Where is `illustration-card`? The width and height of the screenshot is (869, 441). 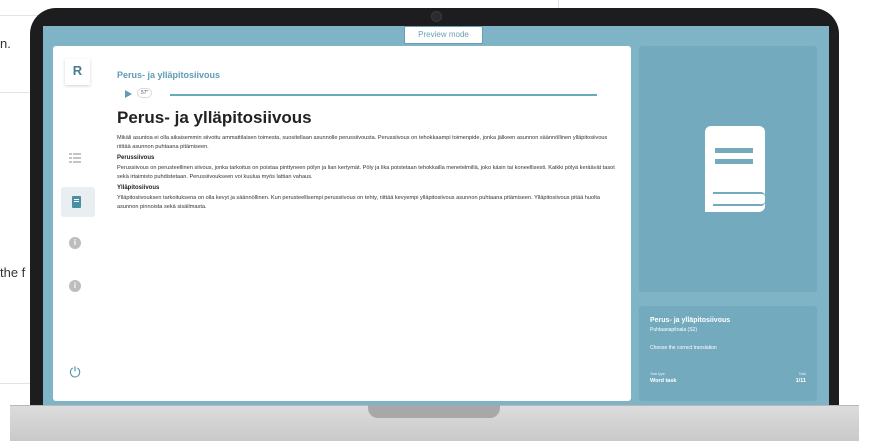 illustration-card is located at coordinates (728, 169).